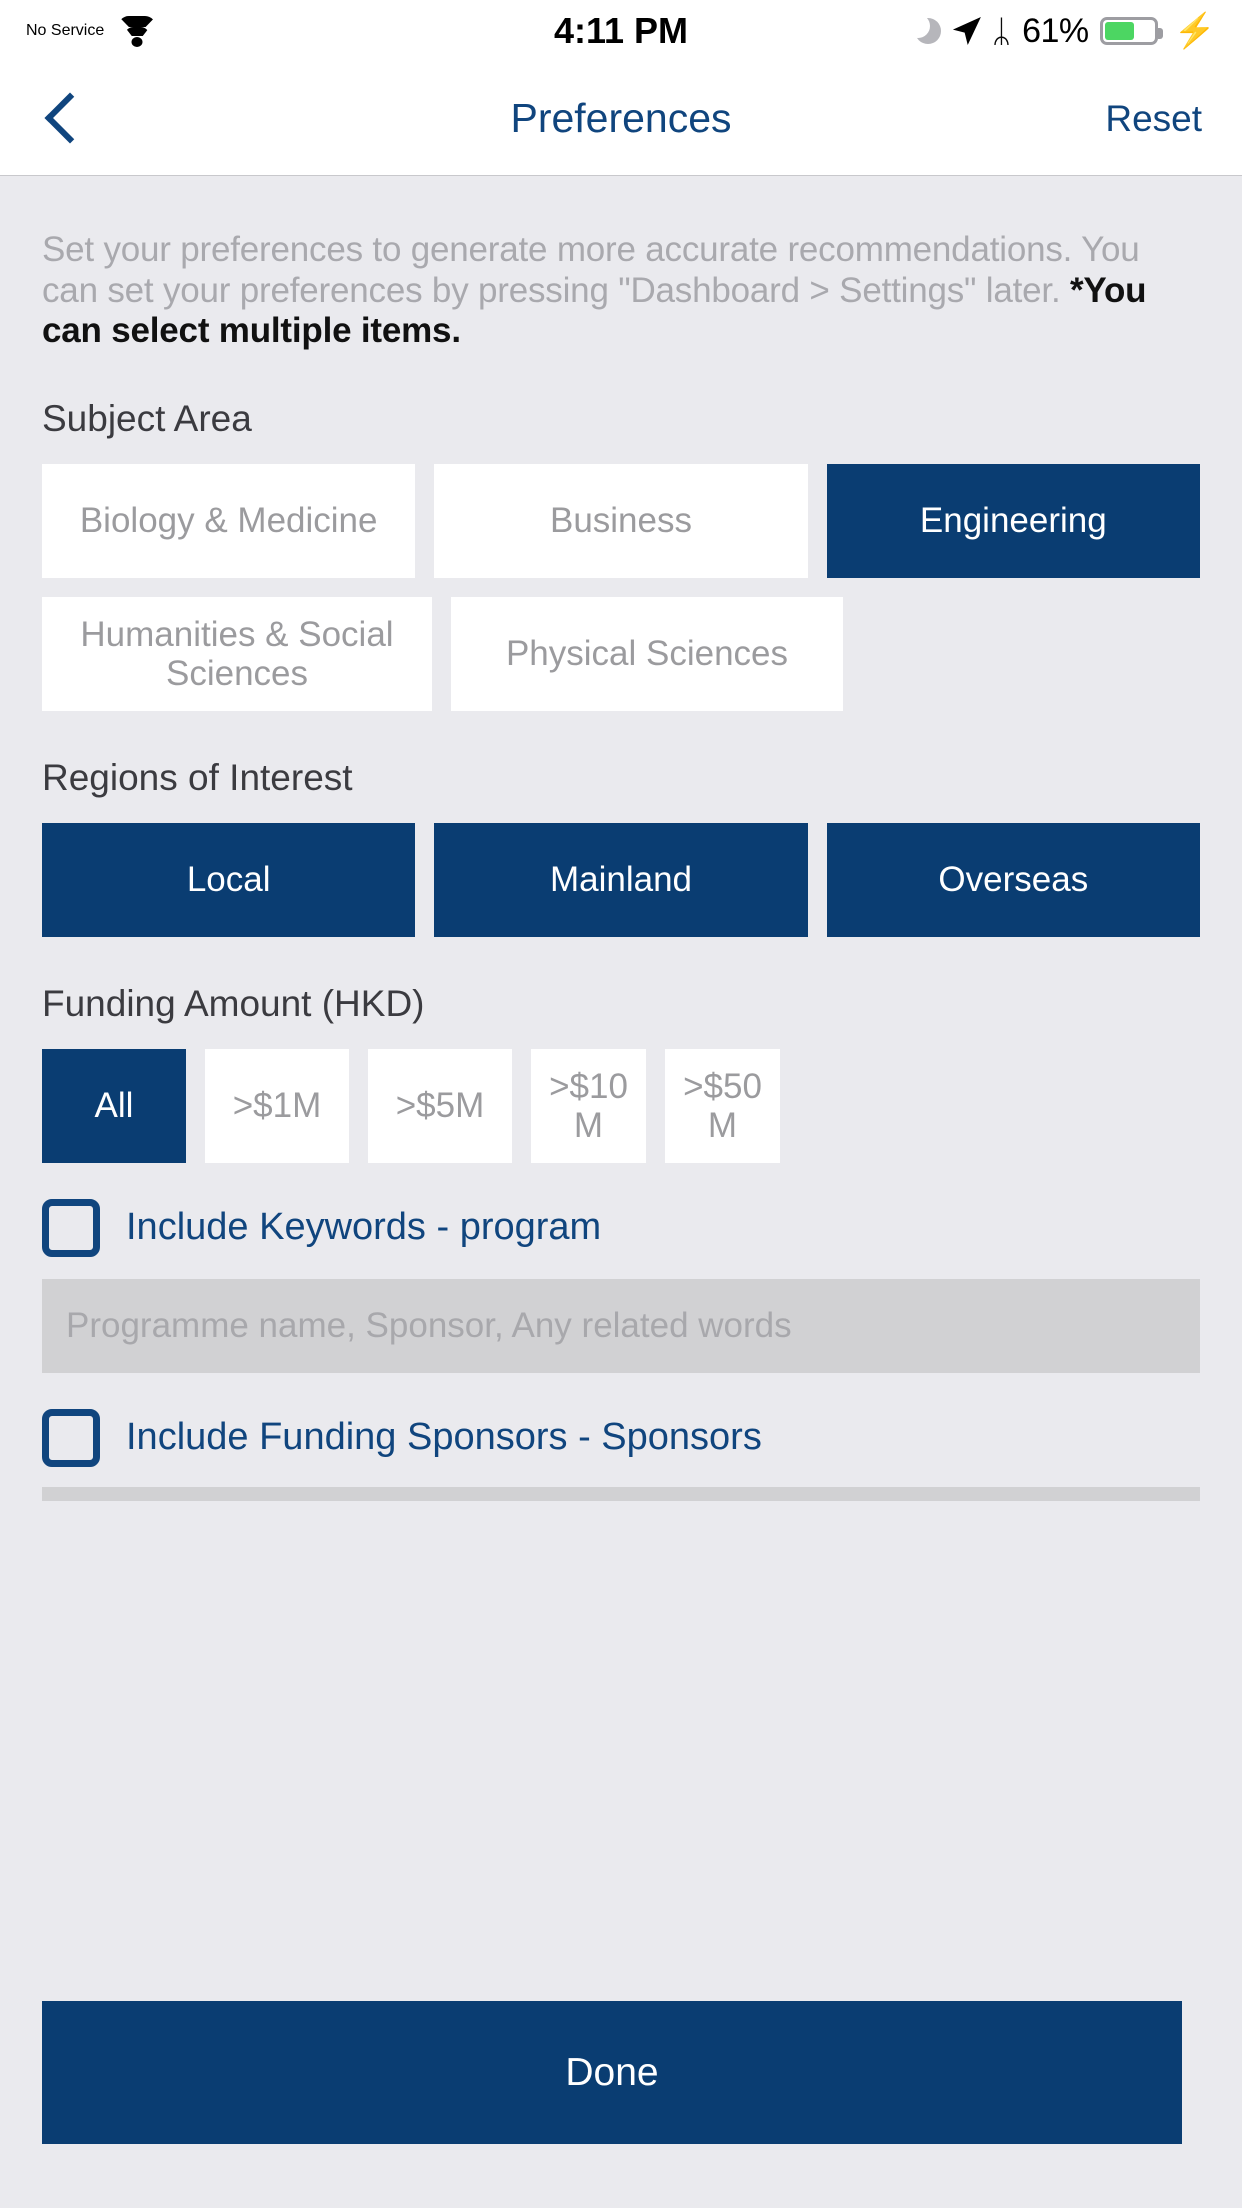  Describe the element at coordinates (612, 2072) in the screenshot. I see `done-button: Done` at that location.